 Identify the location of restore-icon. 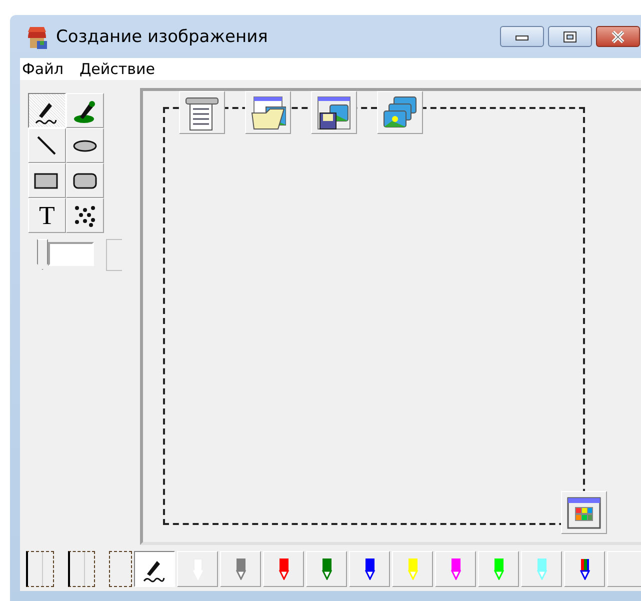
(570, 36).